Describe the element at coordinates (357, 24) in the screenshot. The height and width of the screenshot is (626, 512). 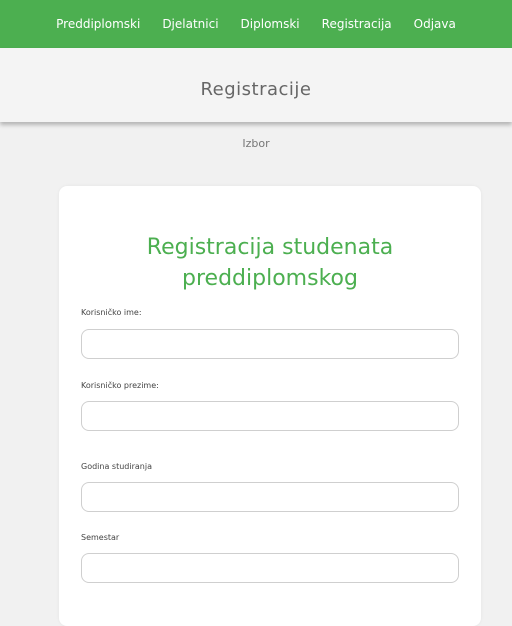
I see `nav-link-registracija: Registracija` at that location.